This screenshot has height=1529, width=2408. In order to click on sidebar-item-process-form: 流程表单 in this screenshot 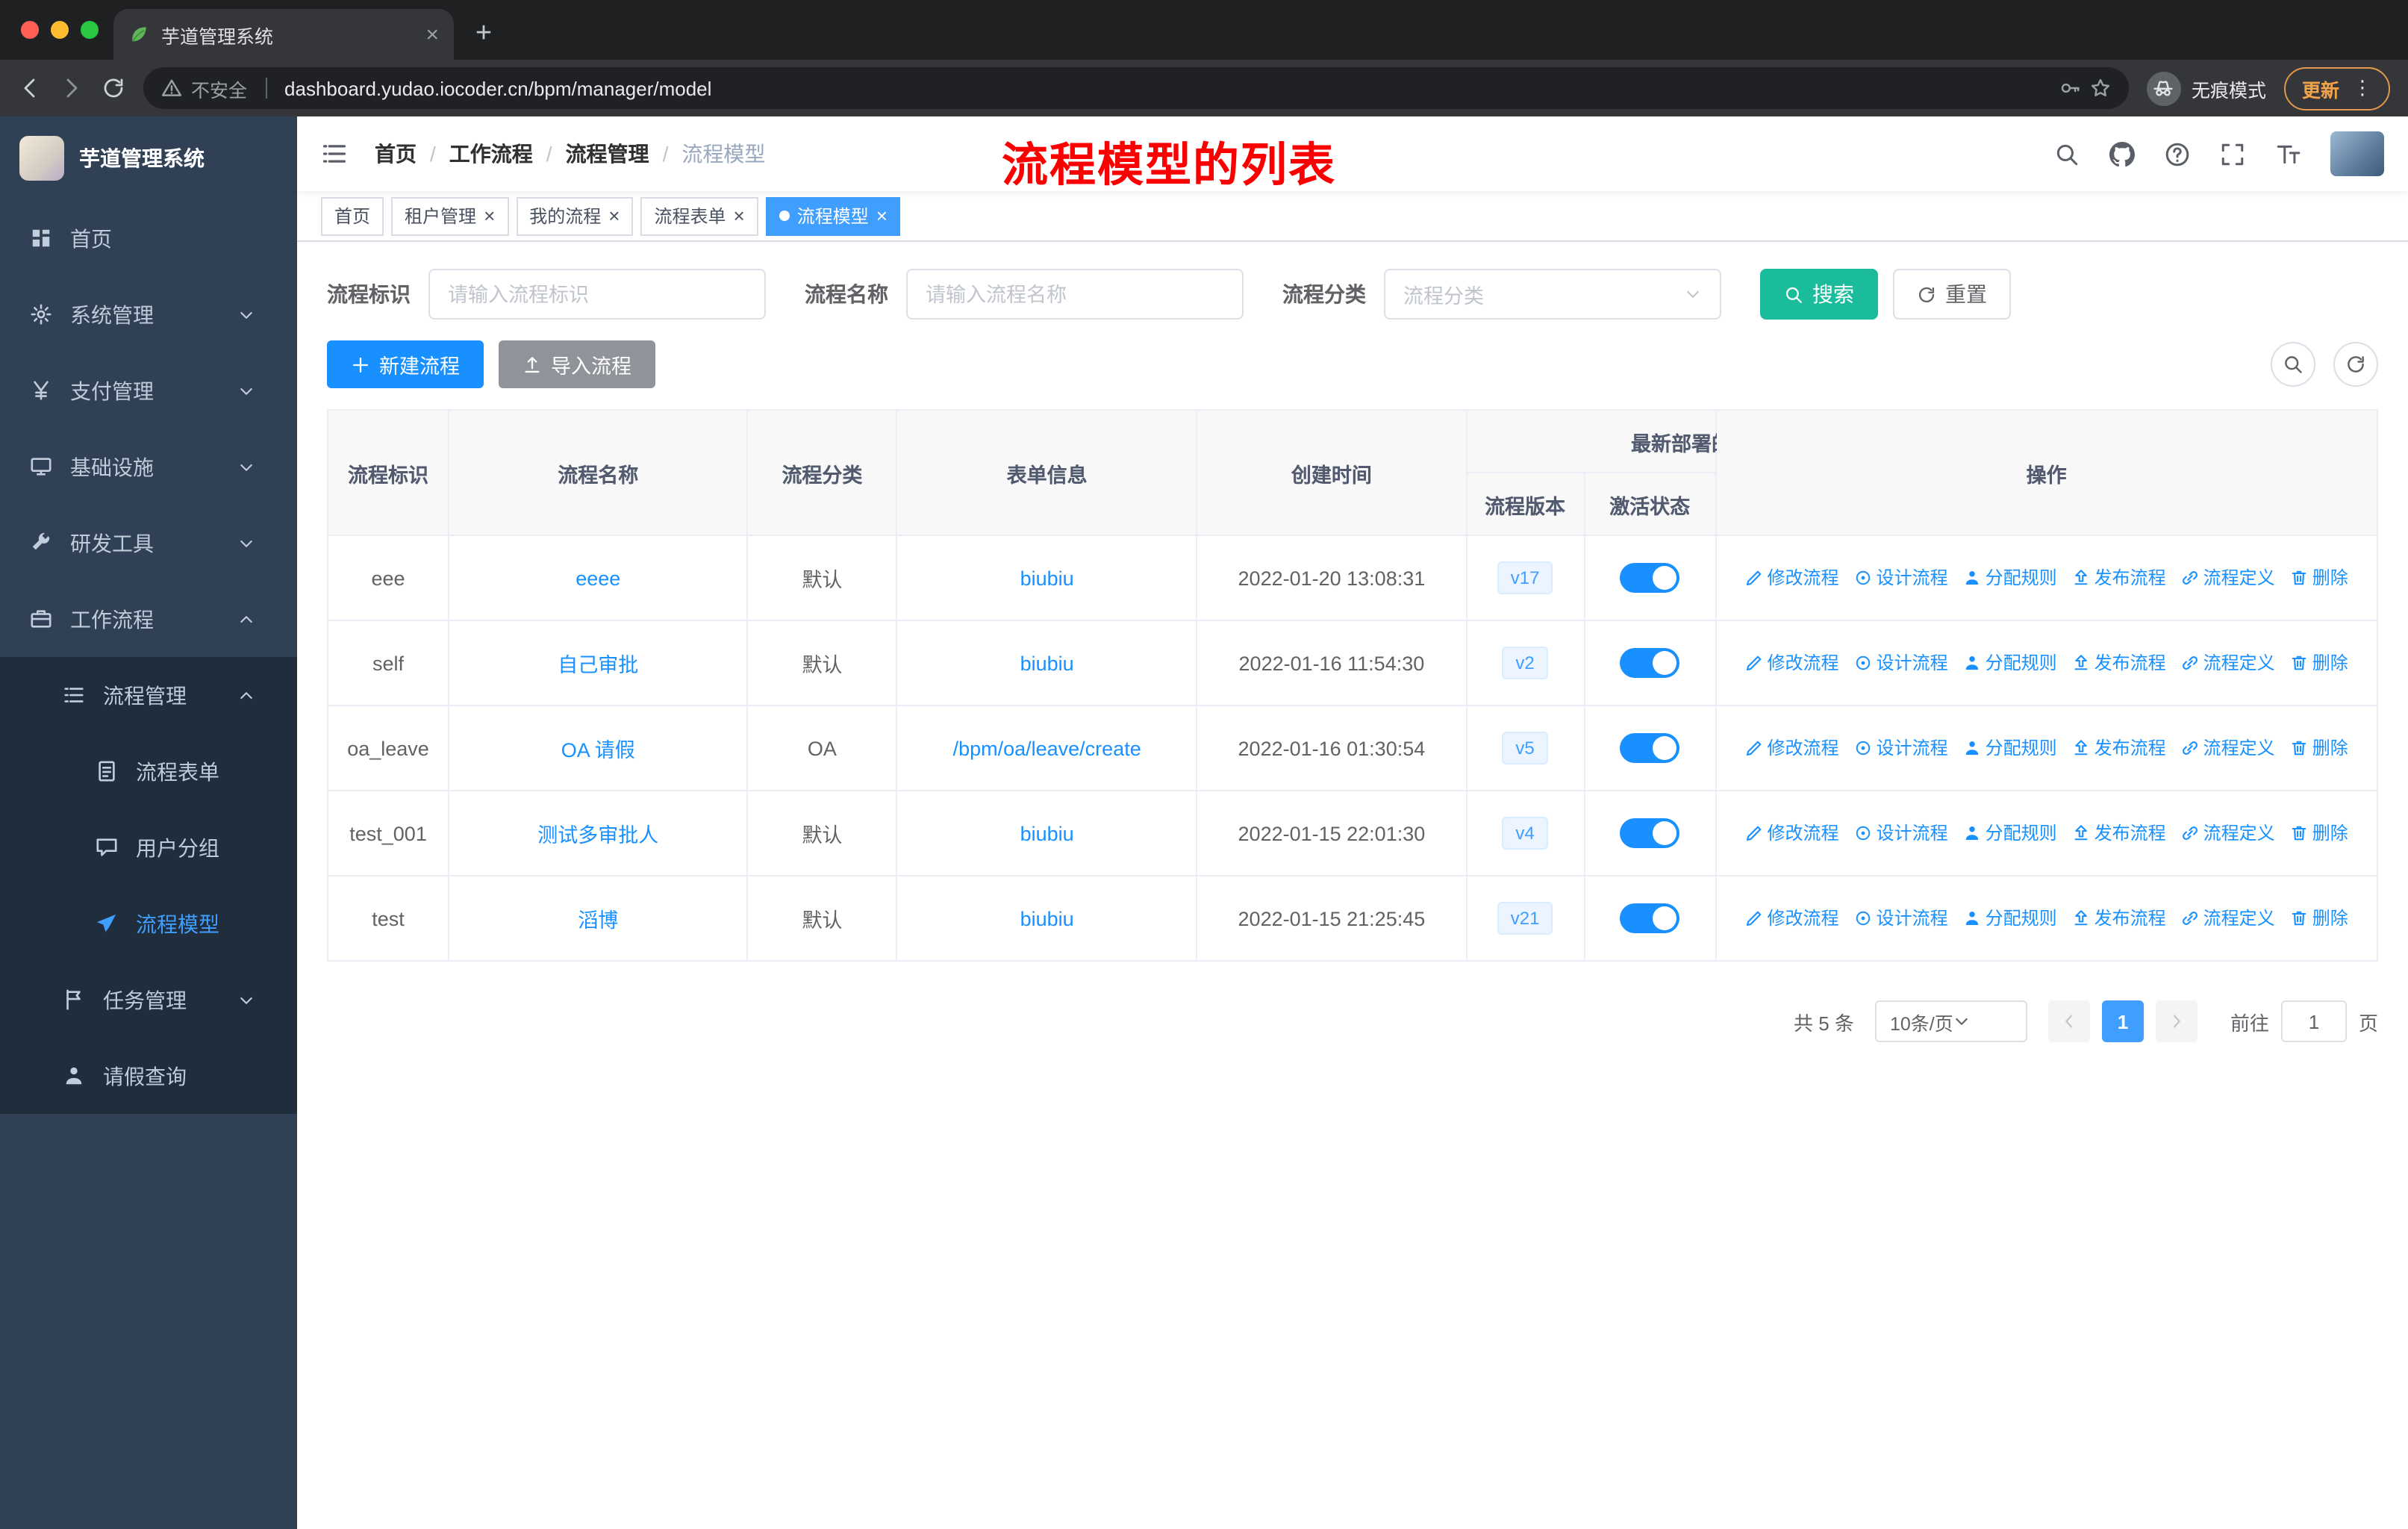, I will do `click(148, 771)`.